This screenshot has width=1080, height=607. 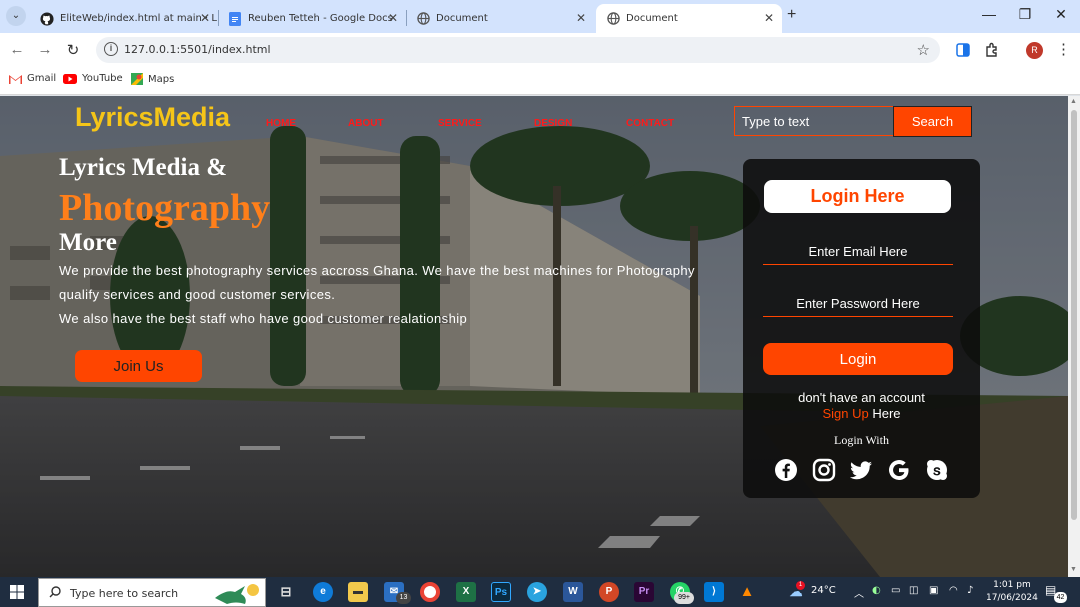 I want to click on url-text: 127.0.0.1:5501/index.html, so click(x=197, y=49).